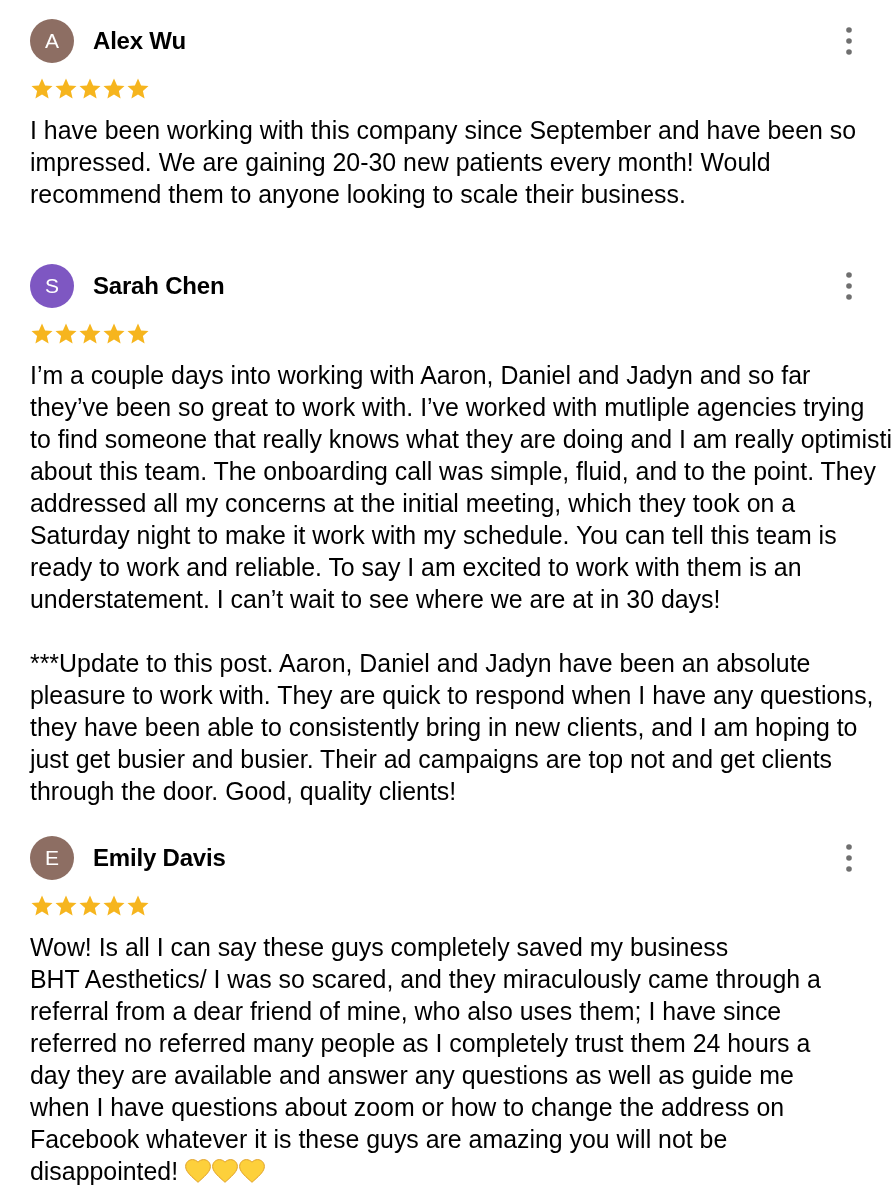 This screenshot has width=896, height=1200. What do you see at coordinates (443, 162) in the screenshot?
I see `review-text: I have been working with this company since September and have been so impressed. We are gaining 20-30 new patients every month! Would recommend them to anyone looking to scale their business.` at bounding box center [443, 162].